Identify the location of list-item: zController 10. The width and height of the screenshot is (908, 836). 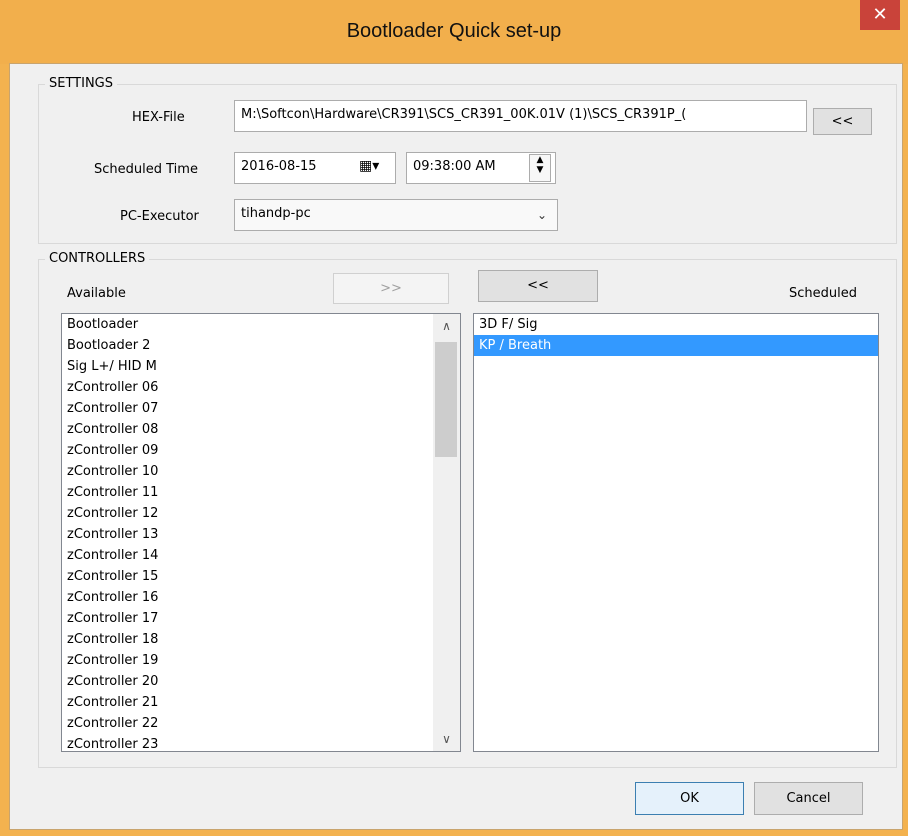
(261, 471).